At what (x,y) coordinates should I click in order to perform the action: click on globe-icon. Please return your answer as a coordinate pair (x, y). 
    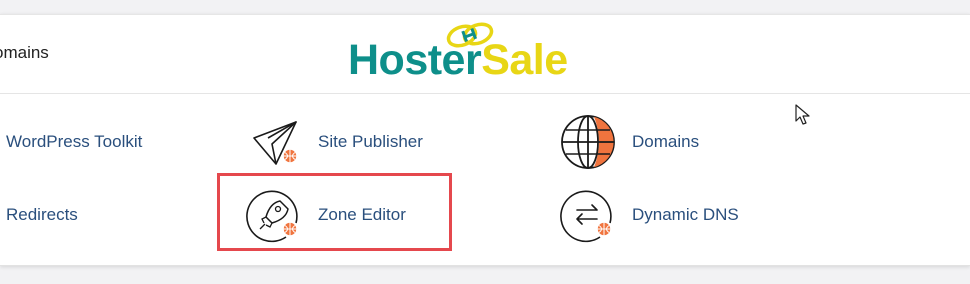
    Looking at the image, I should click on (588, 142).